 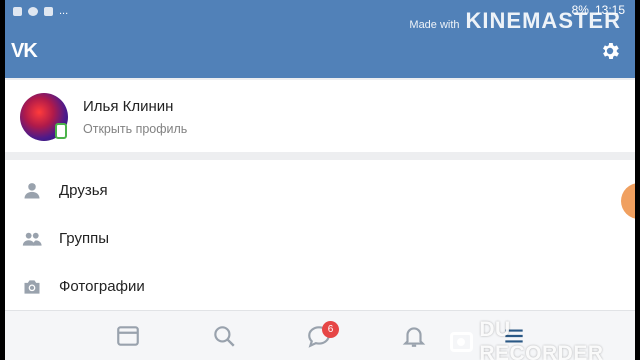 I want to click on watermark-text: DU RECORDER, so click(x=541, y=339).